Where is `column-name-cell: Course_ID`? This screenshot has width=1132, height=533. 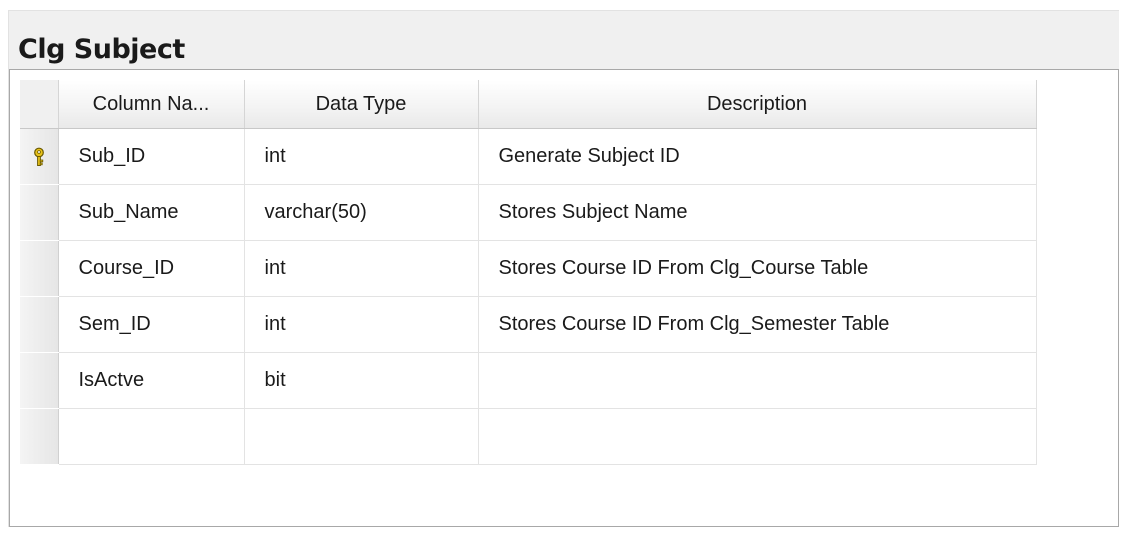
column-name-cell: Course_ID is located at coordinates (151, 268).